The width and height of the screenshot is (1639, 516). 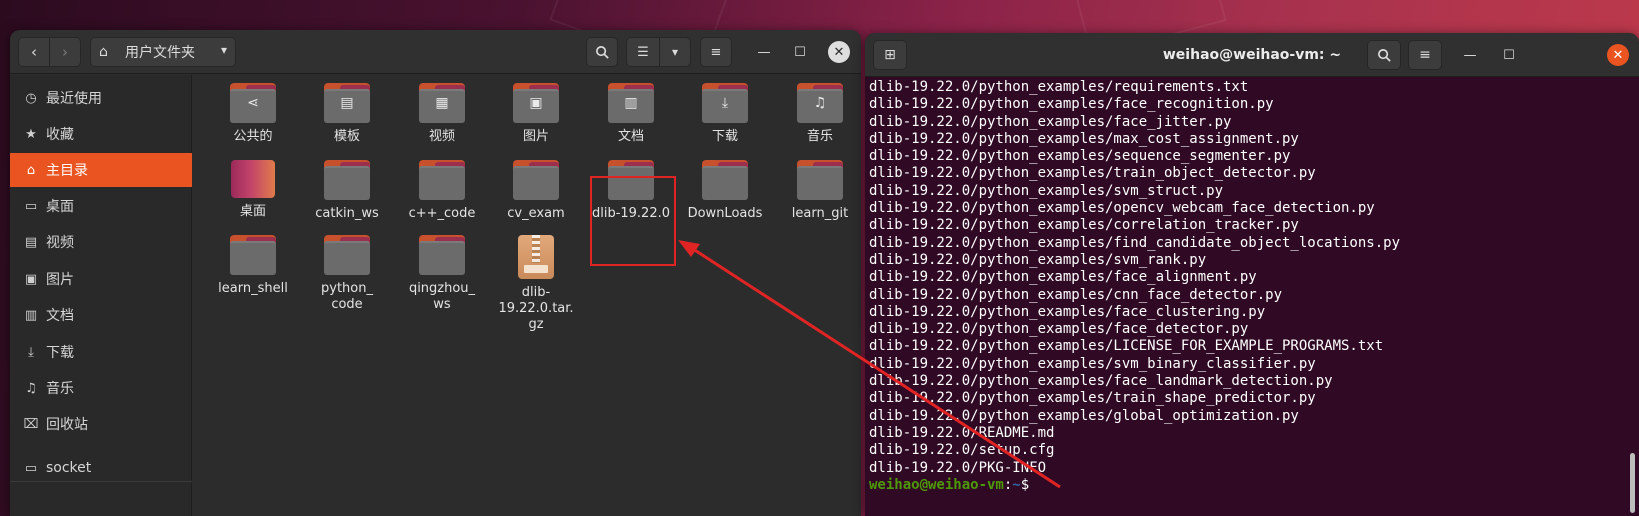 What do you see at coordinates (60, 316) in the screenshot?
I see `sidebar-item-label: 文档` at bounding box center [60, 316].